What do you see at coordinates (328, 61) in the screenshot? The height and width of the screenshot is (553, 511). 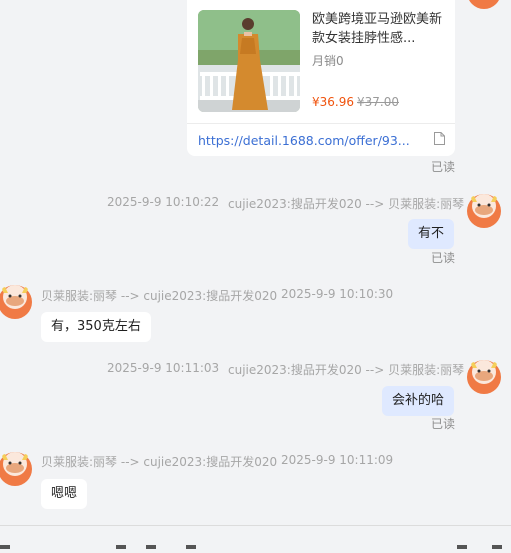 I see `monthly-sales: 月销0` at bounding box center [328, 61].